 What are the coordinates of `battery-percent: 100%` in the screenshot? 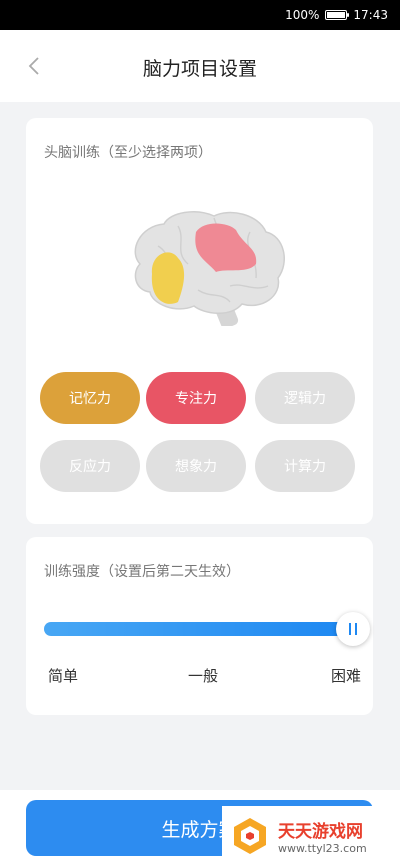 It's located at (302, 15).